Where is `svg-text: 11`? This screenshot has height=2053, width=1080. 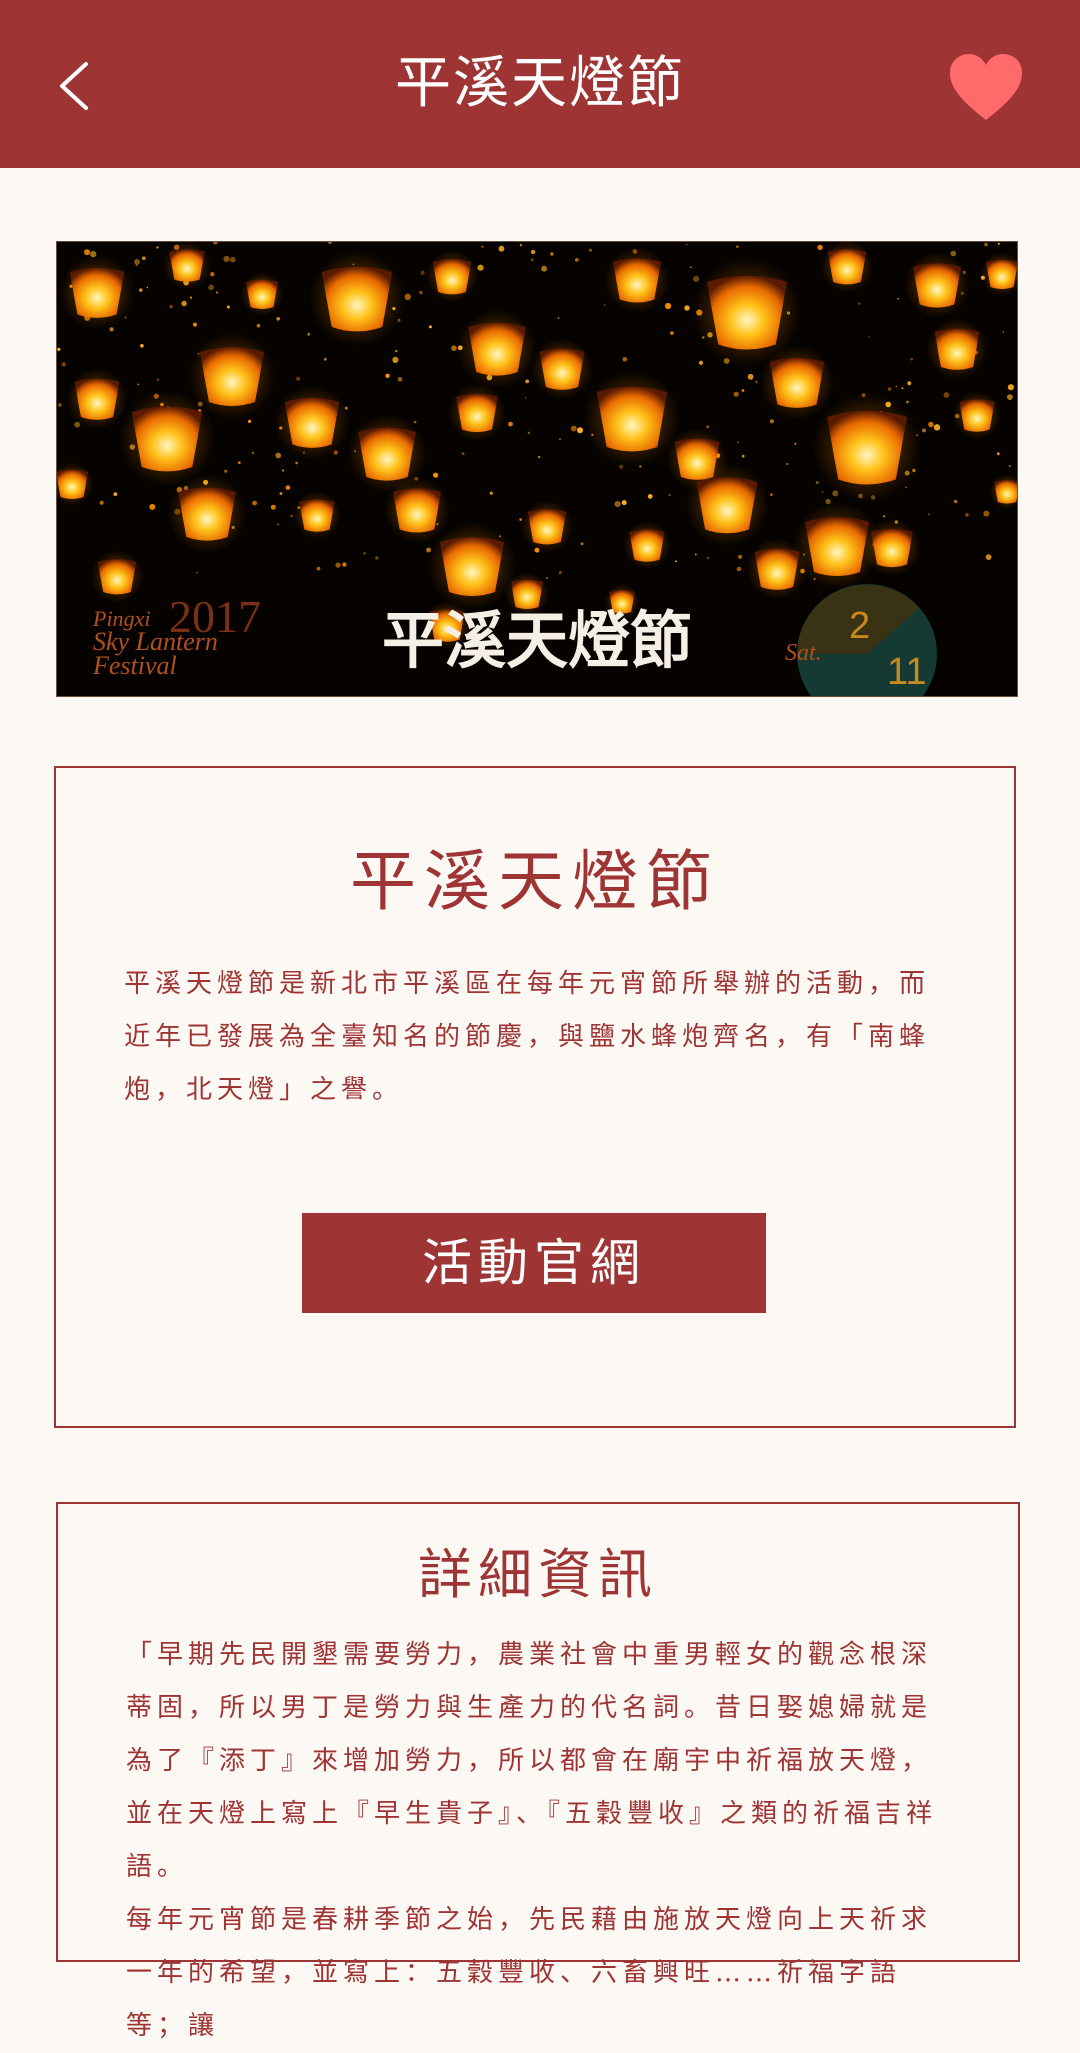
svg-text: 11 is located at coordinates (906, 672).